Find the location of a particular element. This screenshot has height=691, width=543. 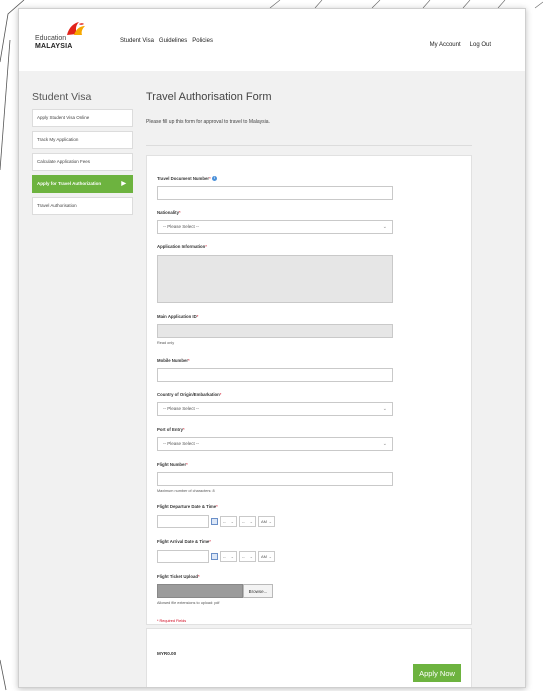

port-of-entry-select: -- Please Select -- ⌄ is located at coordinates (275, 444).